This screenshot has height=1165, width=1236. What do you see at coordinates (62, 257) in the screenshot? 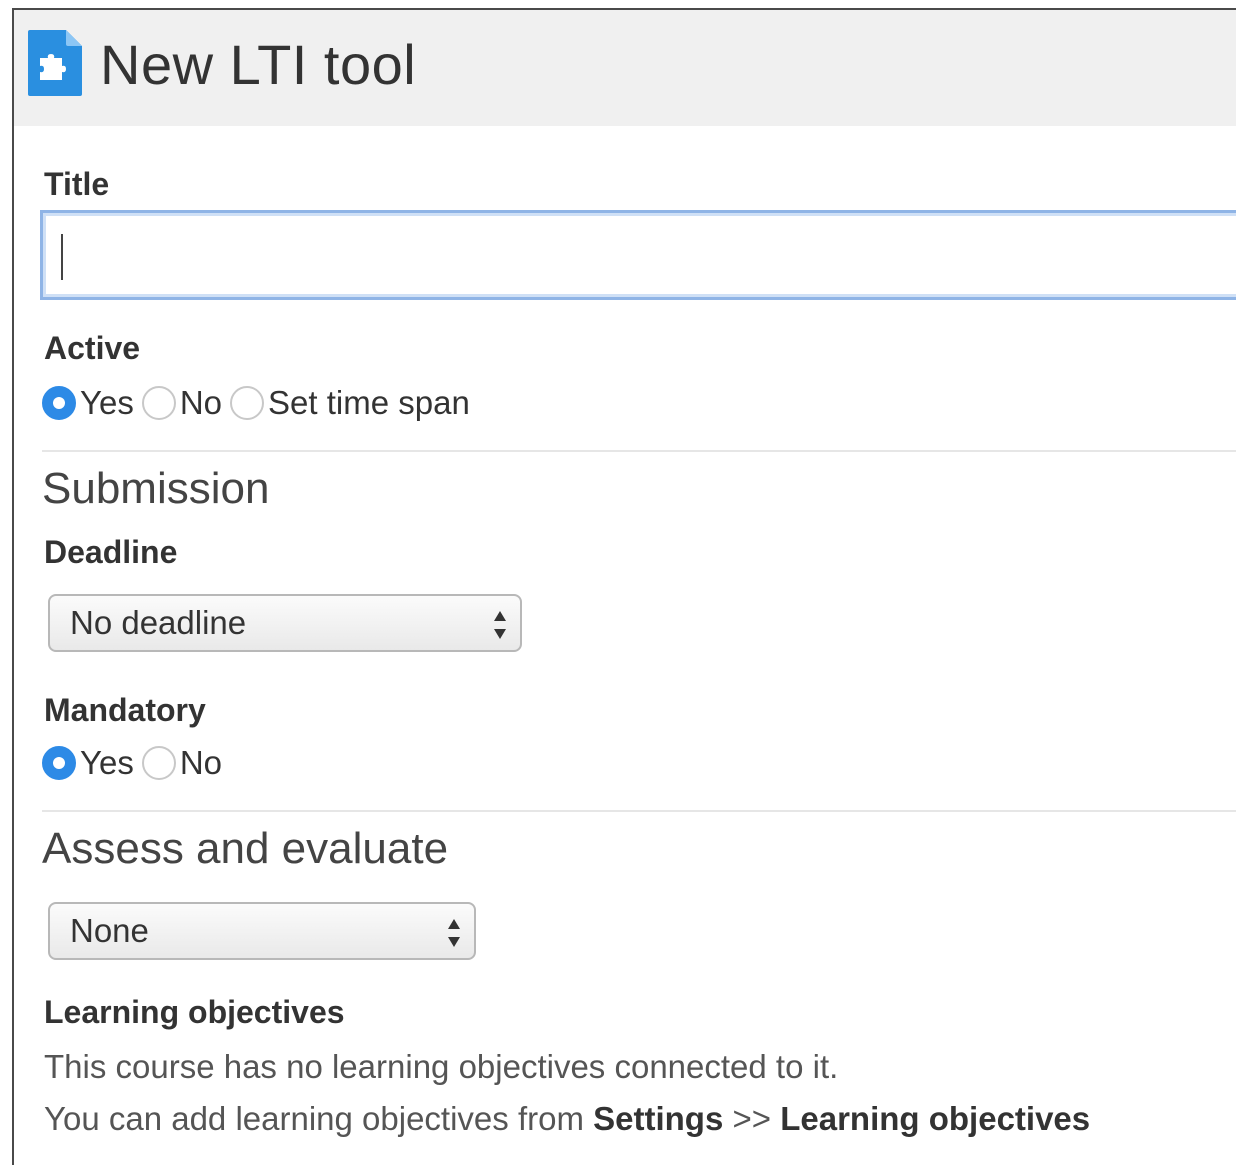
I see `text-caret` at bounding box center [62, 257].